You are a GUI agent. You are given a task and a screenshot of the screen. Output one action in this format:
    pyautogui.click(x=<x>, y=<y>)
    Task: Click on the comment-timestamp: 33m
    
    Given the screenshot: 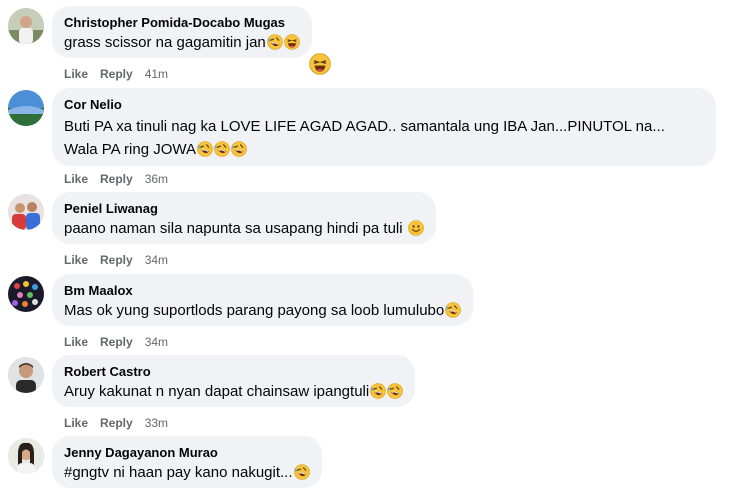 What is the action you would take?
    pyautogui.click(x=156, y=423)
    